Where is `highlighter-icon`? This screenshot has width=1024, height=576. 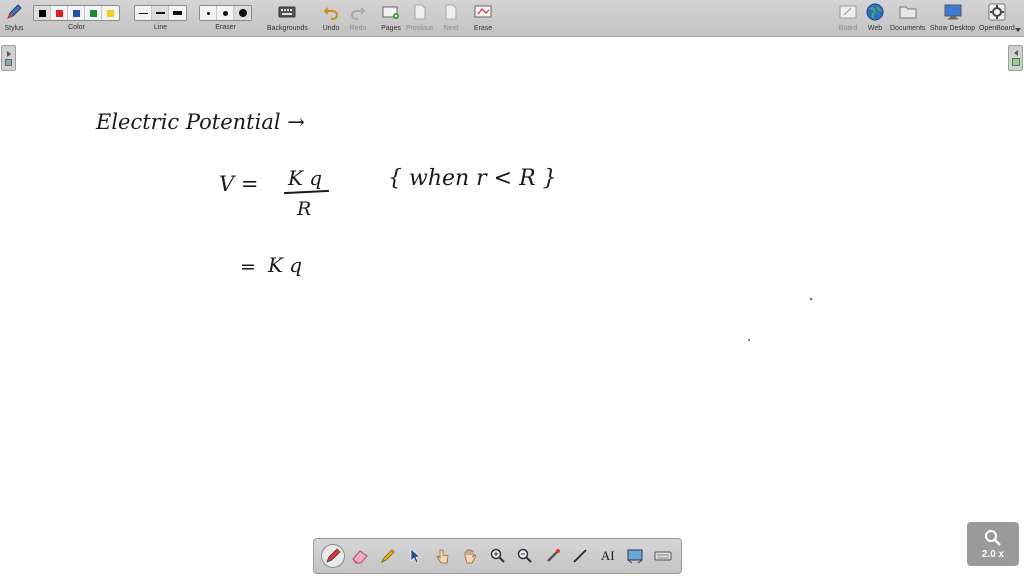 highlighter-icon is located at coordinates (387, 556).